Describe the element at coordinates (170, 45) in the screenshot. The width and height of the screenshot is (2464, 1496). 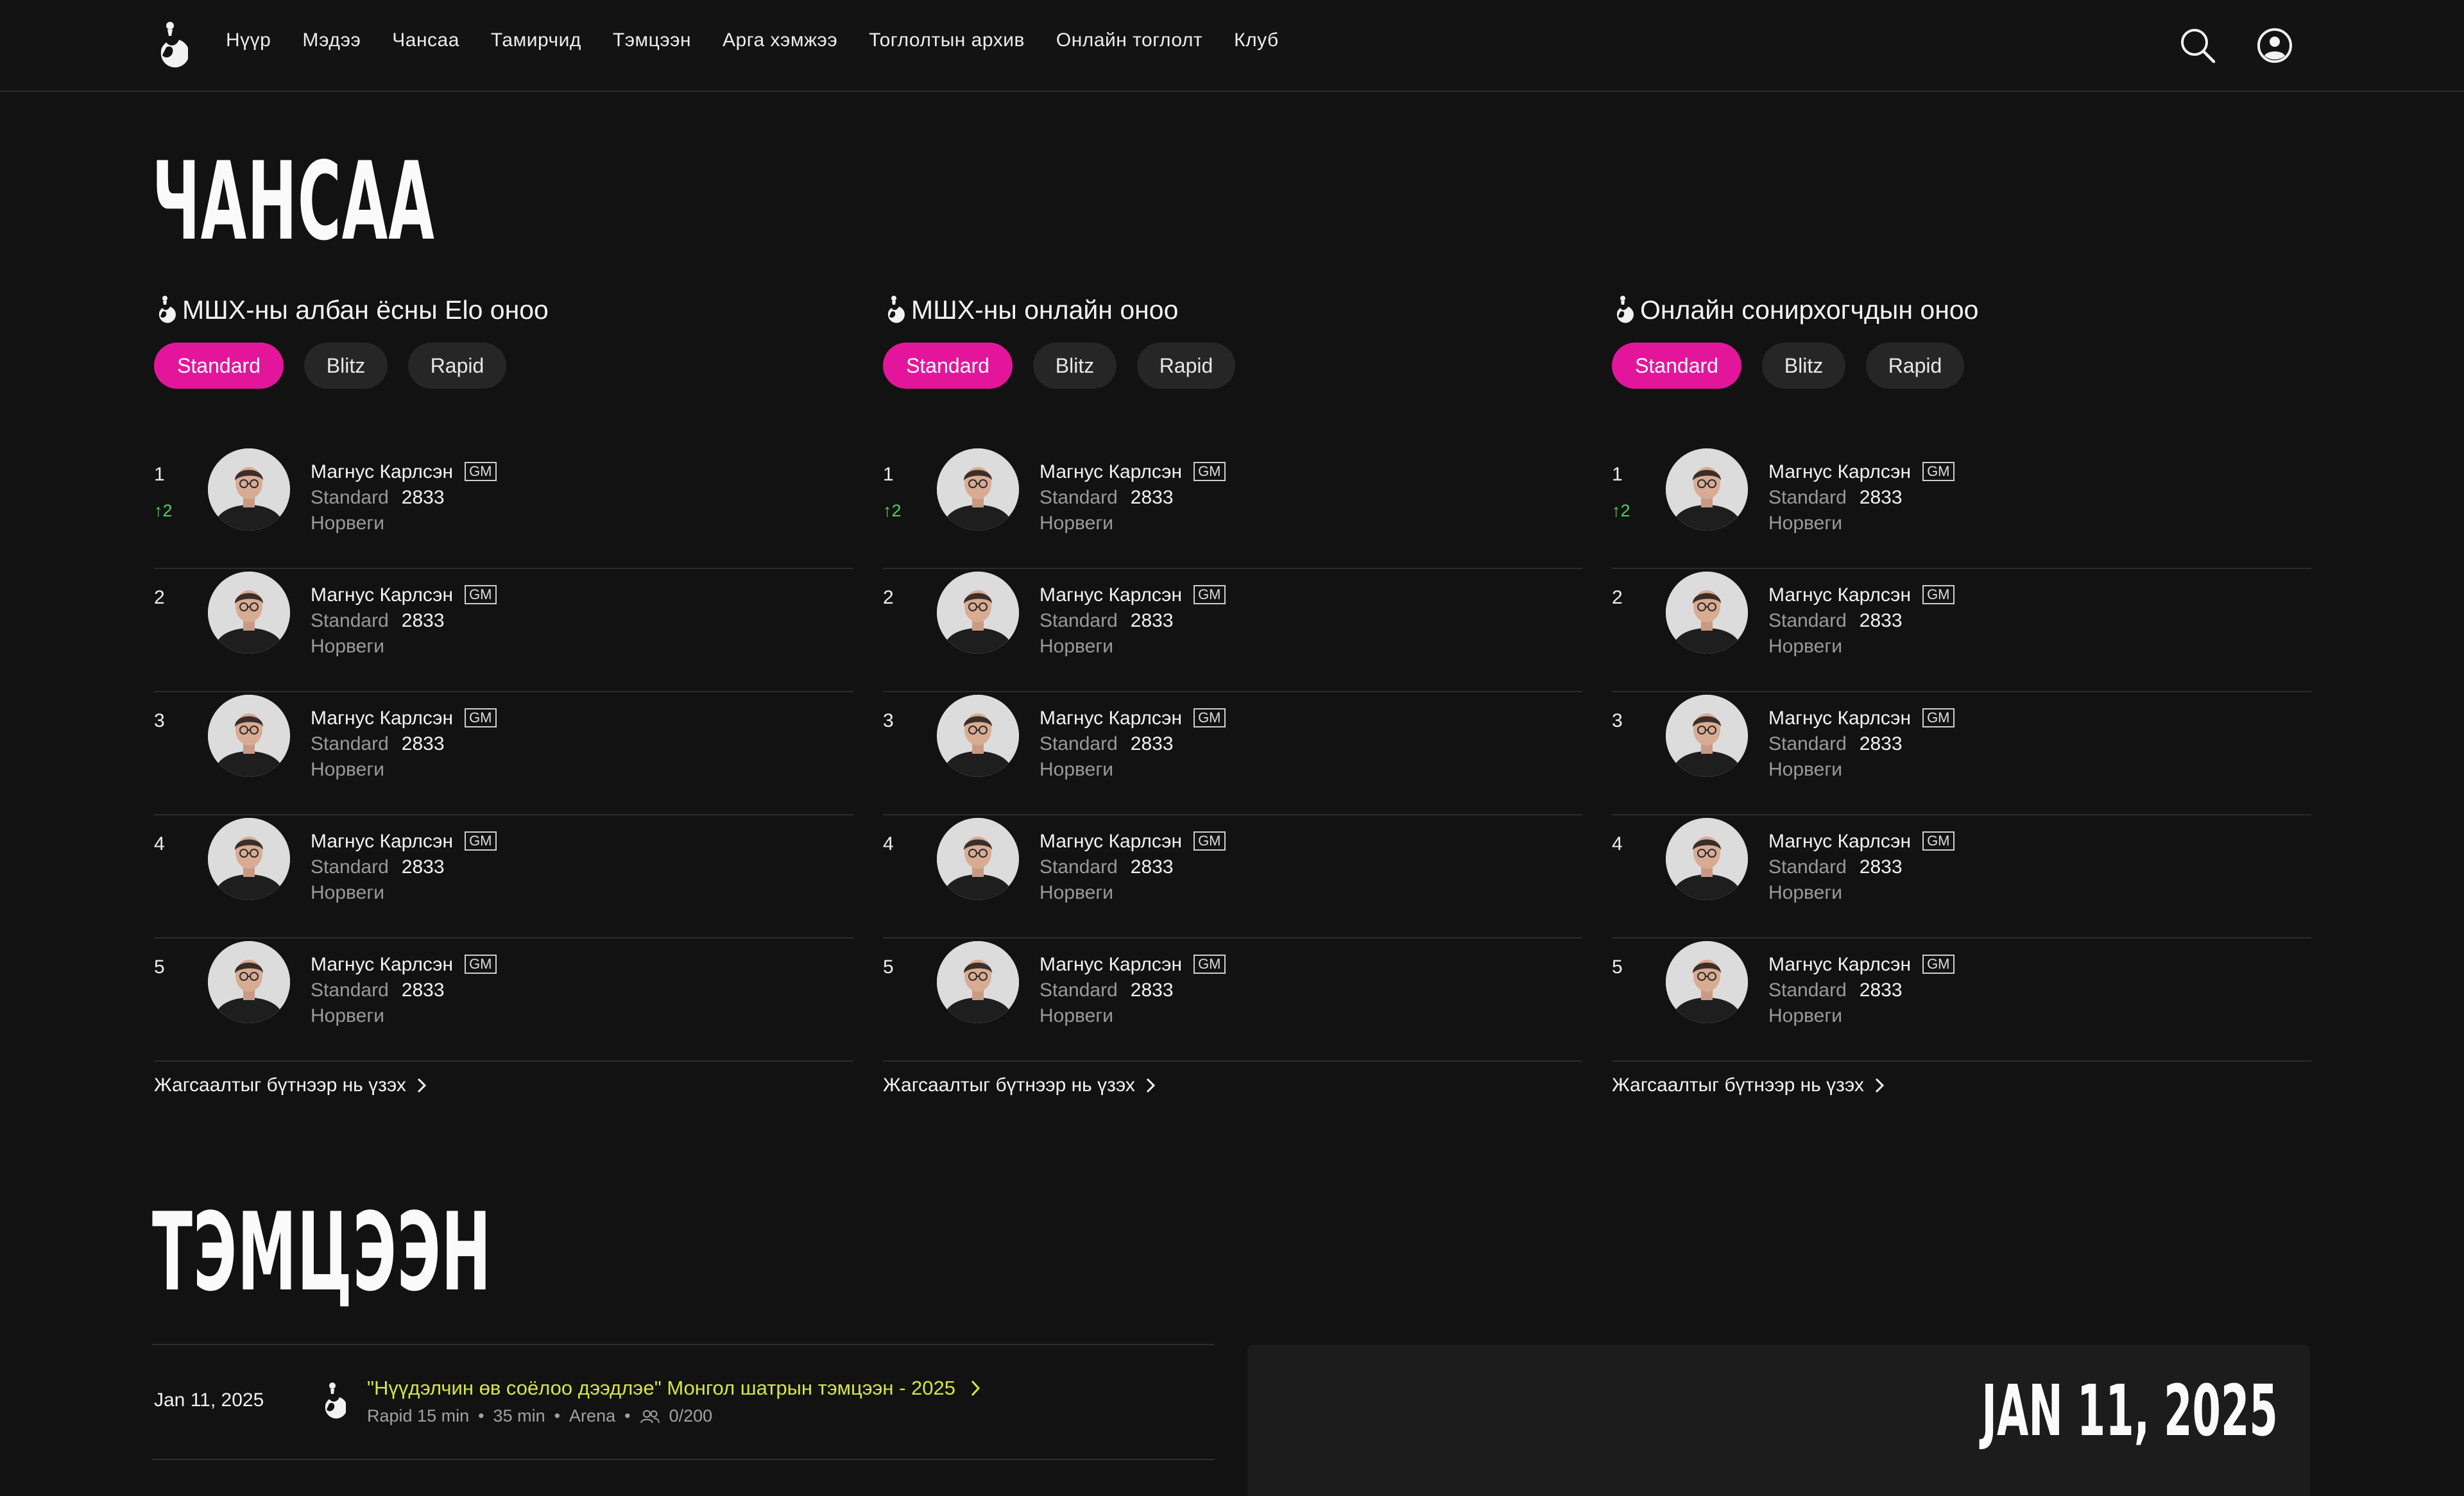
I see `chess-federation-logo-icon` at that location.